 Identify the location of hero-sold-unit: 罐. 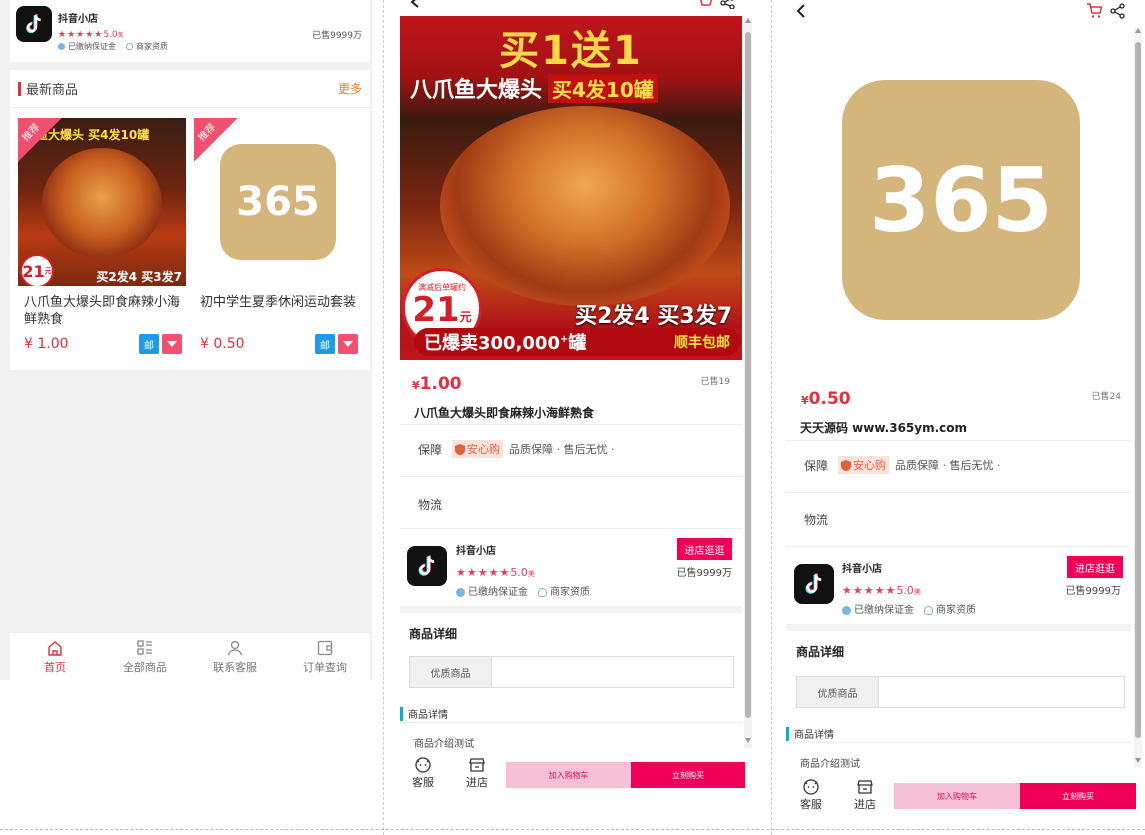
(577, 343).